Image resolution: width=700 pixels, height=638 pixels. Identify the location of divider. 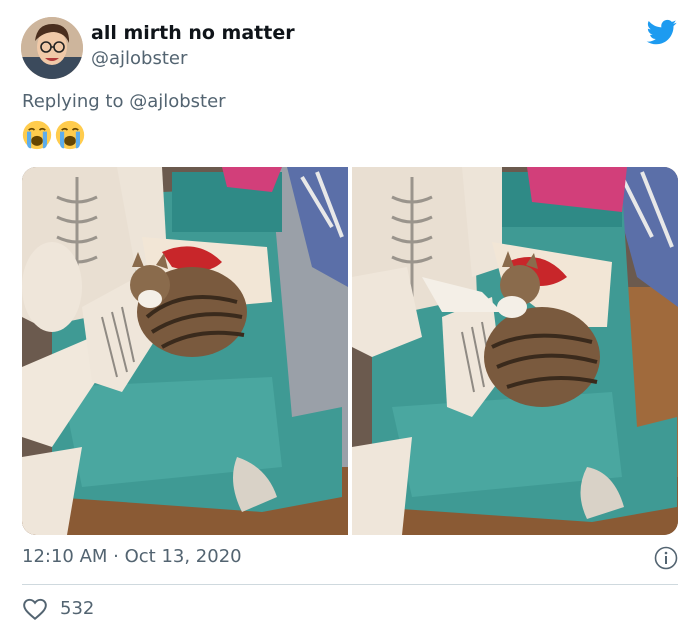
(350, 584).